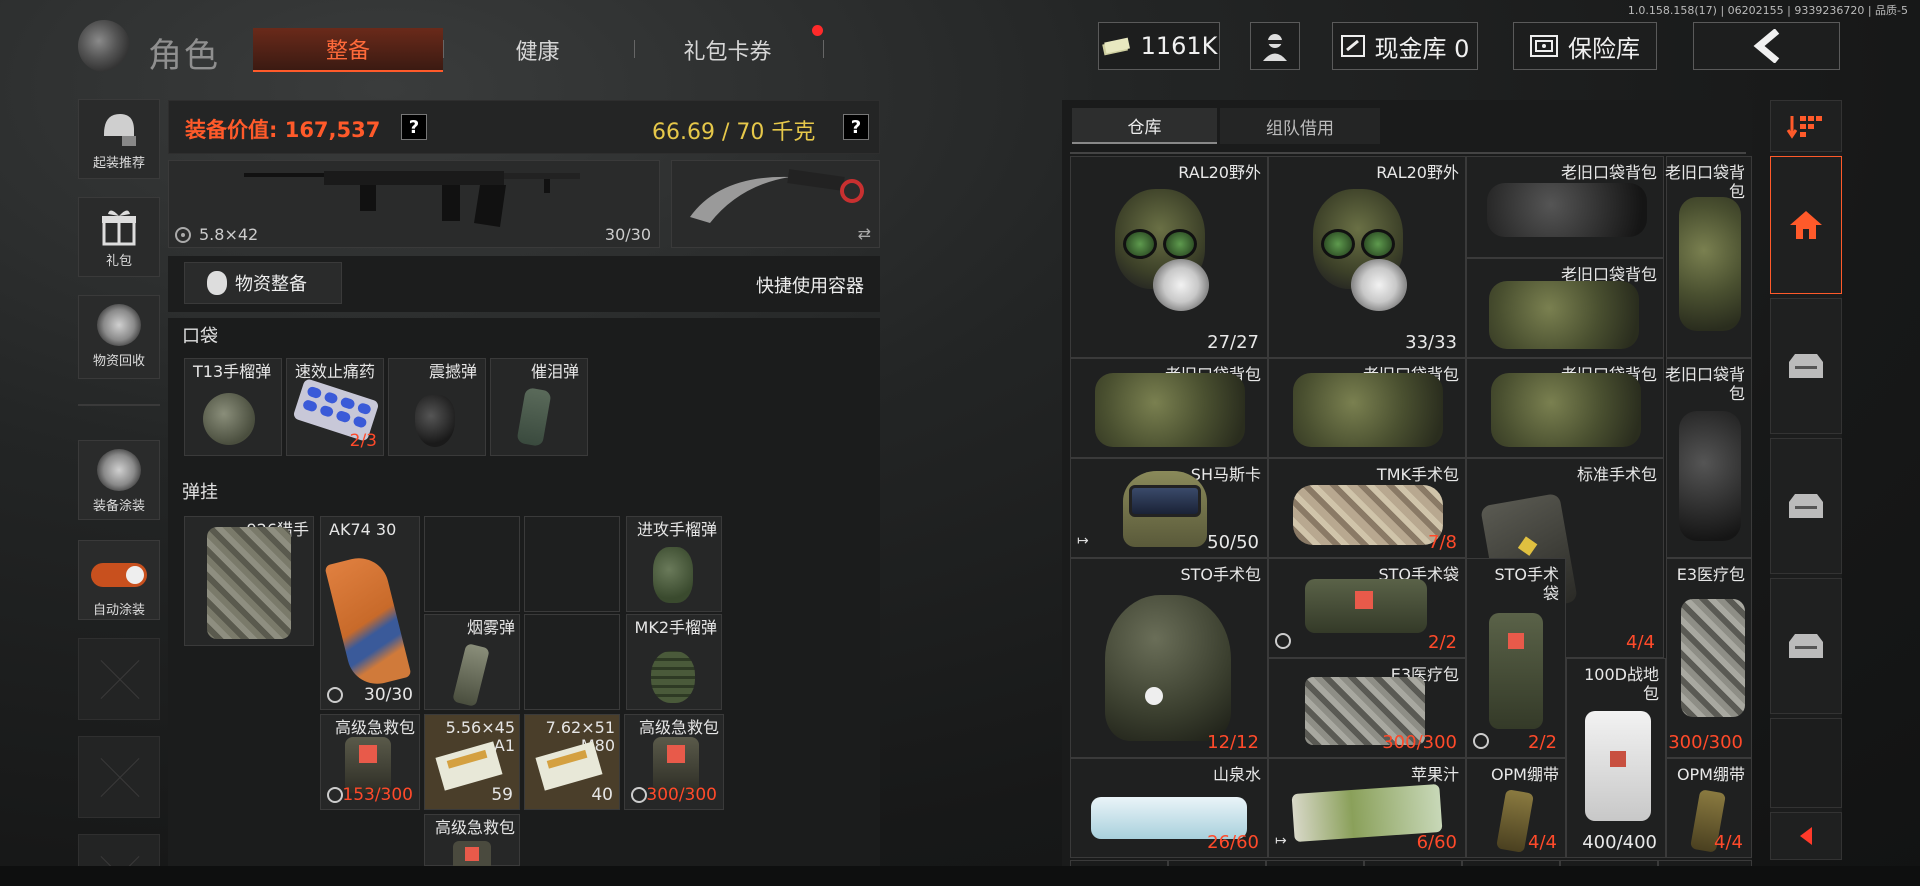  Describe the element at coordinates (472, 854) in the screenshot. I see `medkit-icon` at that location.